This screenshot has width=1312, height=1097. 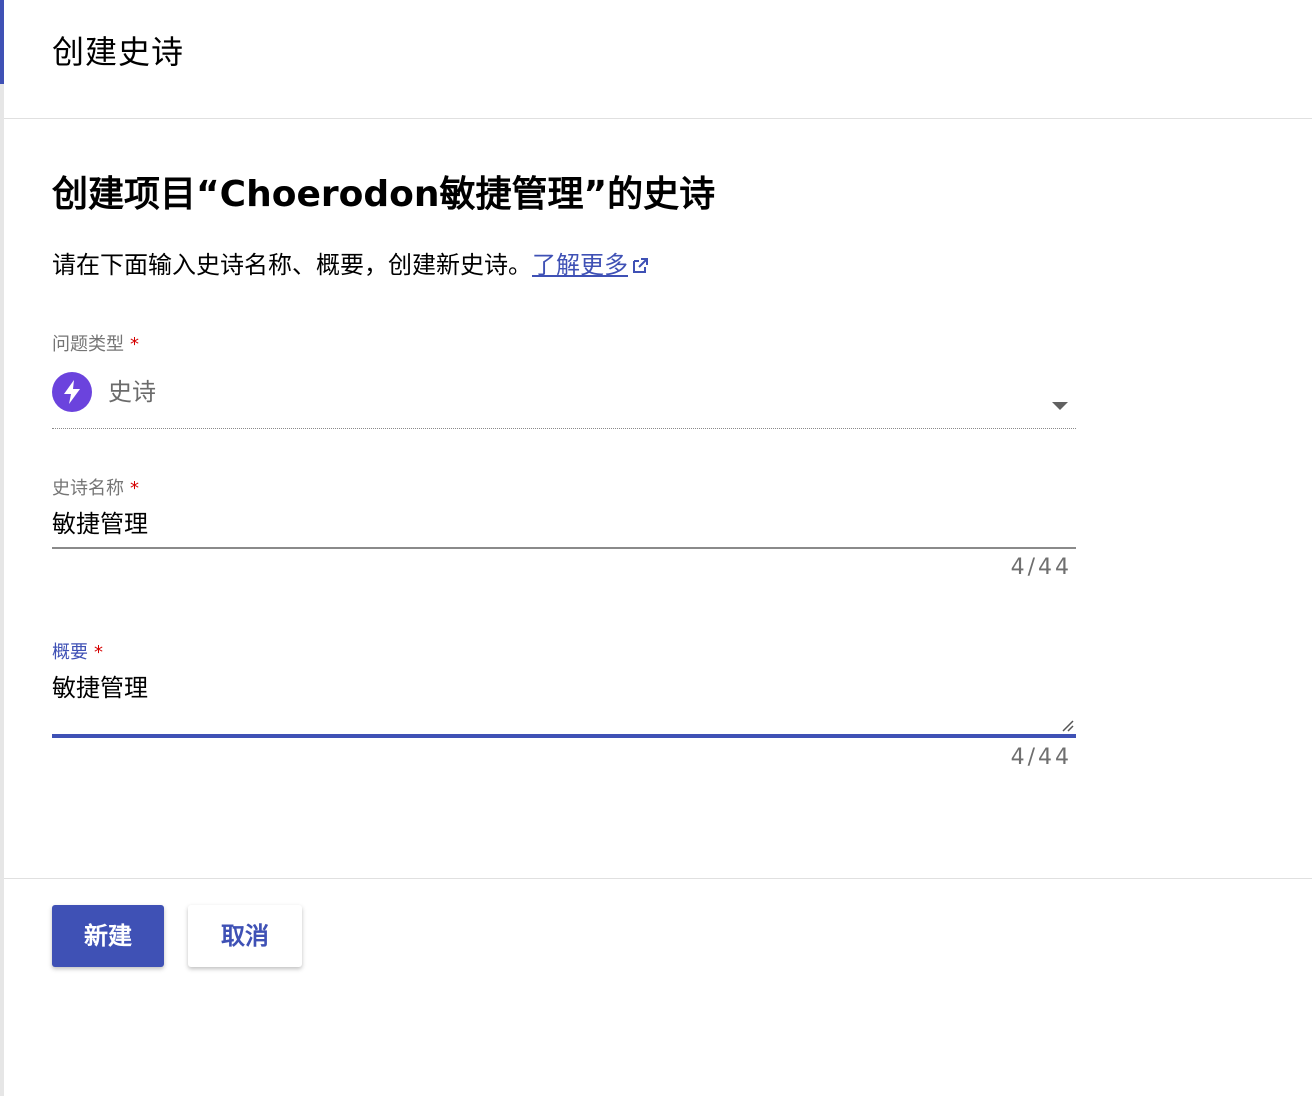 I want to click on intro-text-line: 请在下面输入史诗名称、概要，创建新史诗。了解更多, so click(x=351, y=265).